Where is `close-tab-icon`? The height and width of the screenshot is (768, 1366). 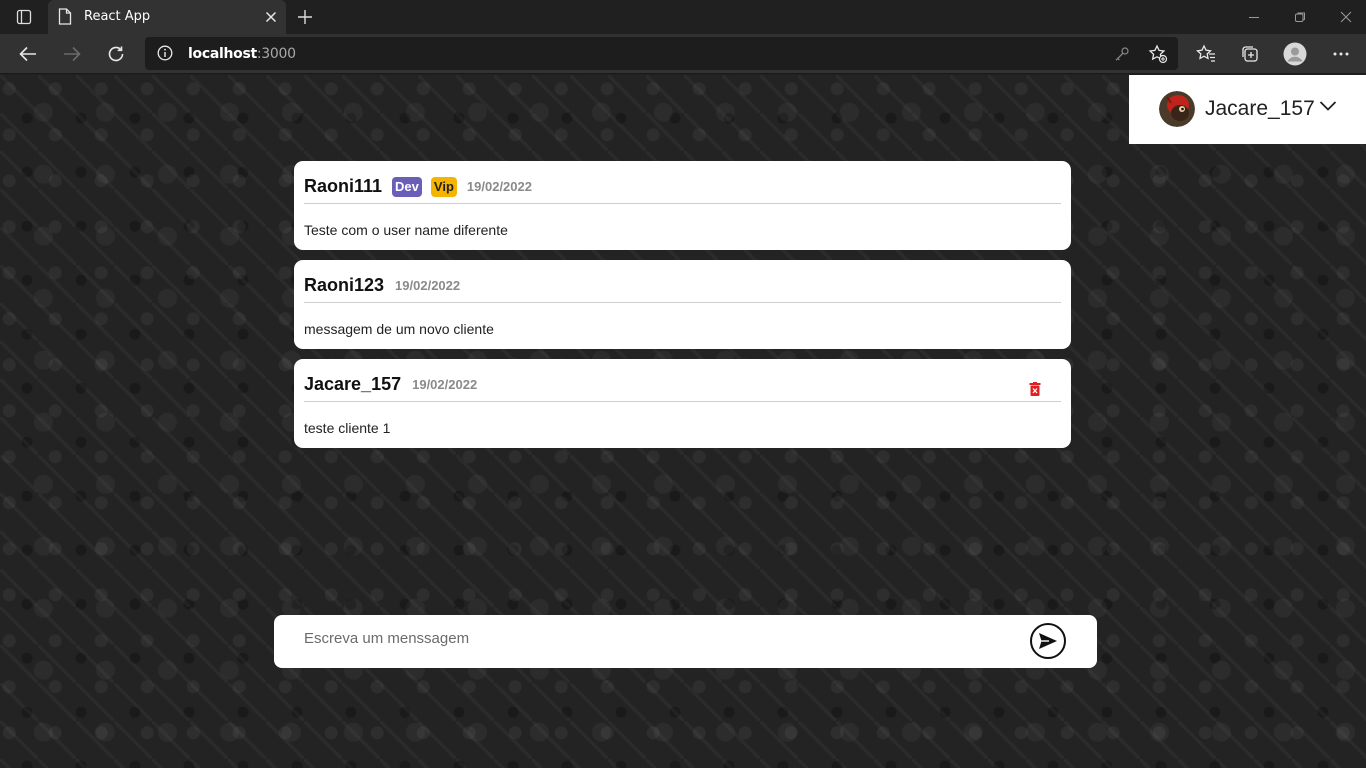 close-tab-icon is located at coordinates (271, 17).